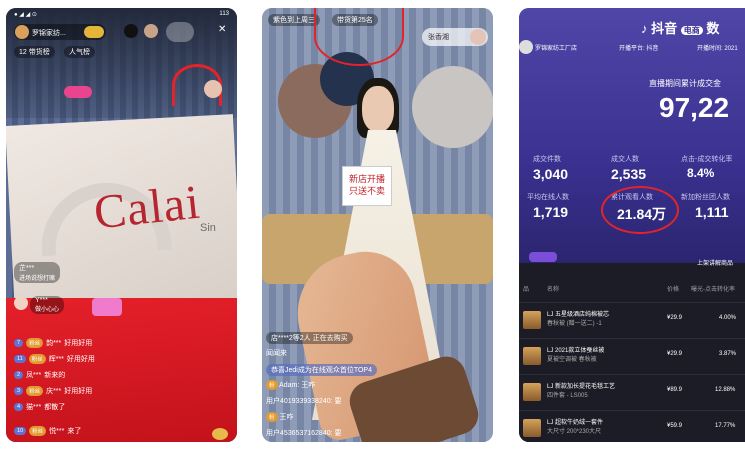  What do you see at coordinates (694, 107) in the screenshot?
I see `total-value: 97,22` at bounding box center [694, 107].